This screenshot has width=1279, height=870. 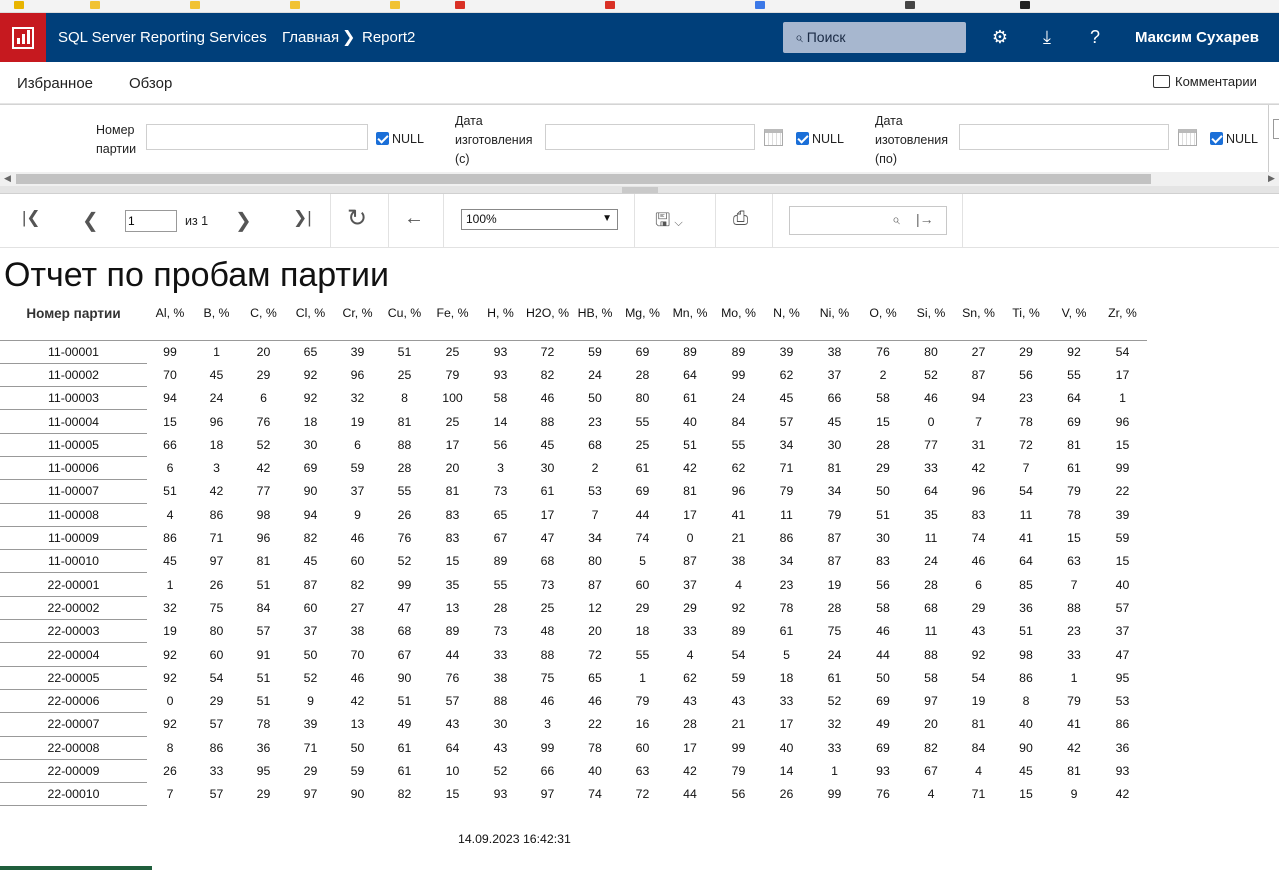 What do you see at coordinates (1271, 178) in the screenshot?
I see `scroll-right-icon: ▶` at bounding box center [1271, 178].